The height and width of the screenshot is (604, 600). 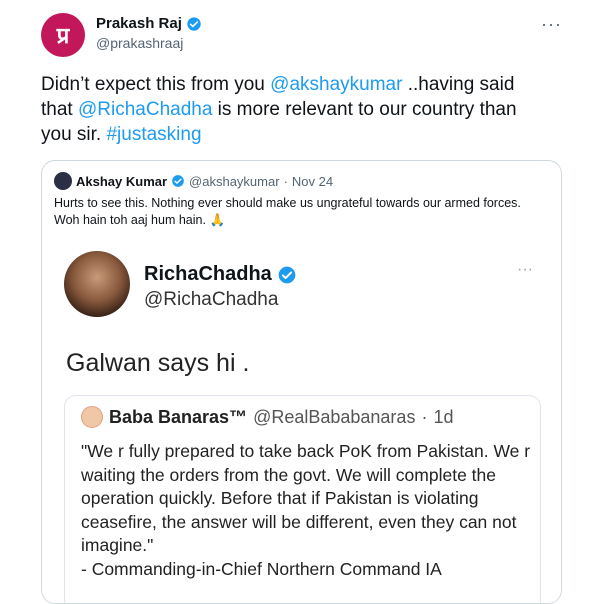 What do you see at coordinates (97, 284) in the screenshot?
I see `richa-avatar` at bounding box center [97, 284].